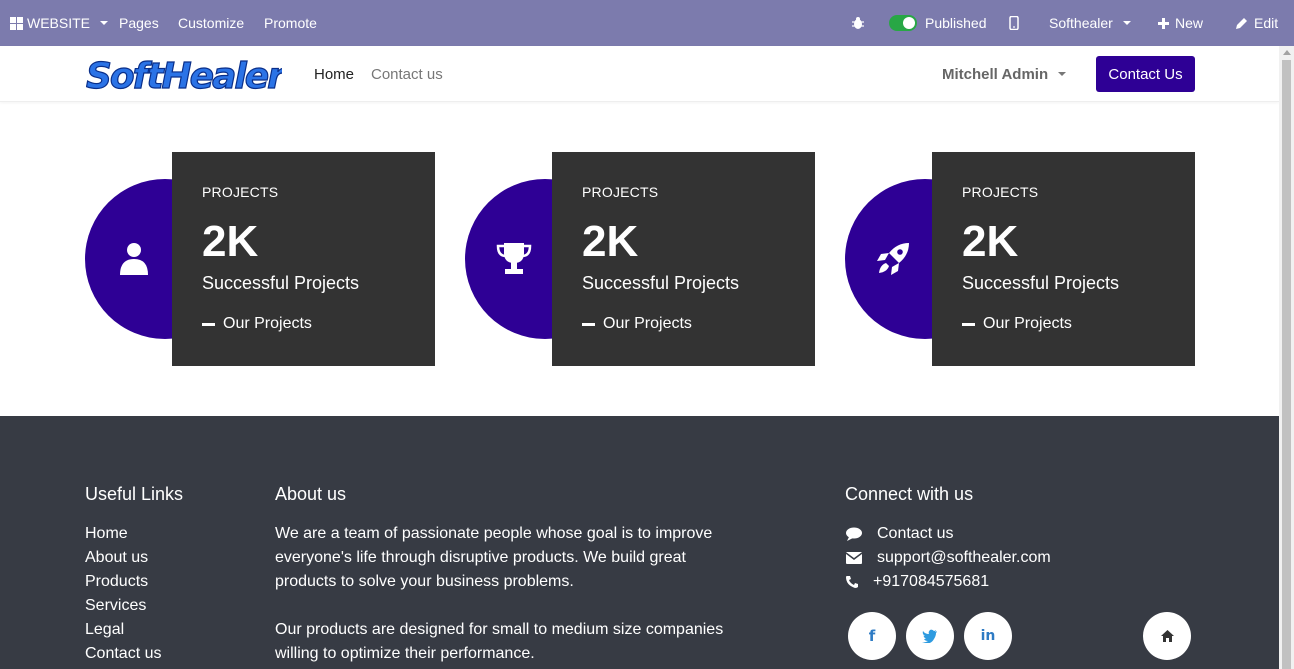 The image size is (1294, 669). I want to click on promote-label: Promote, so click(290, 23).